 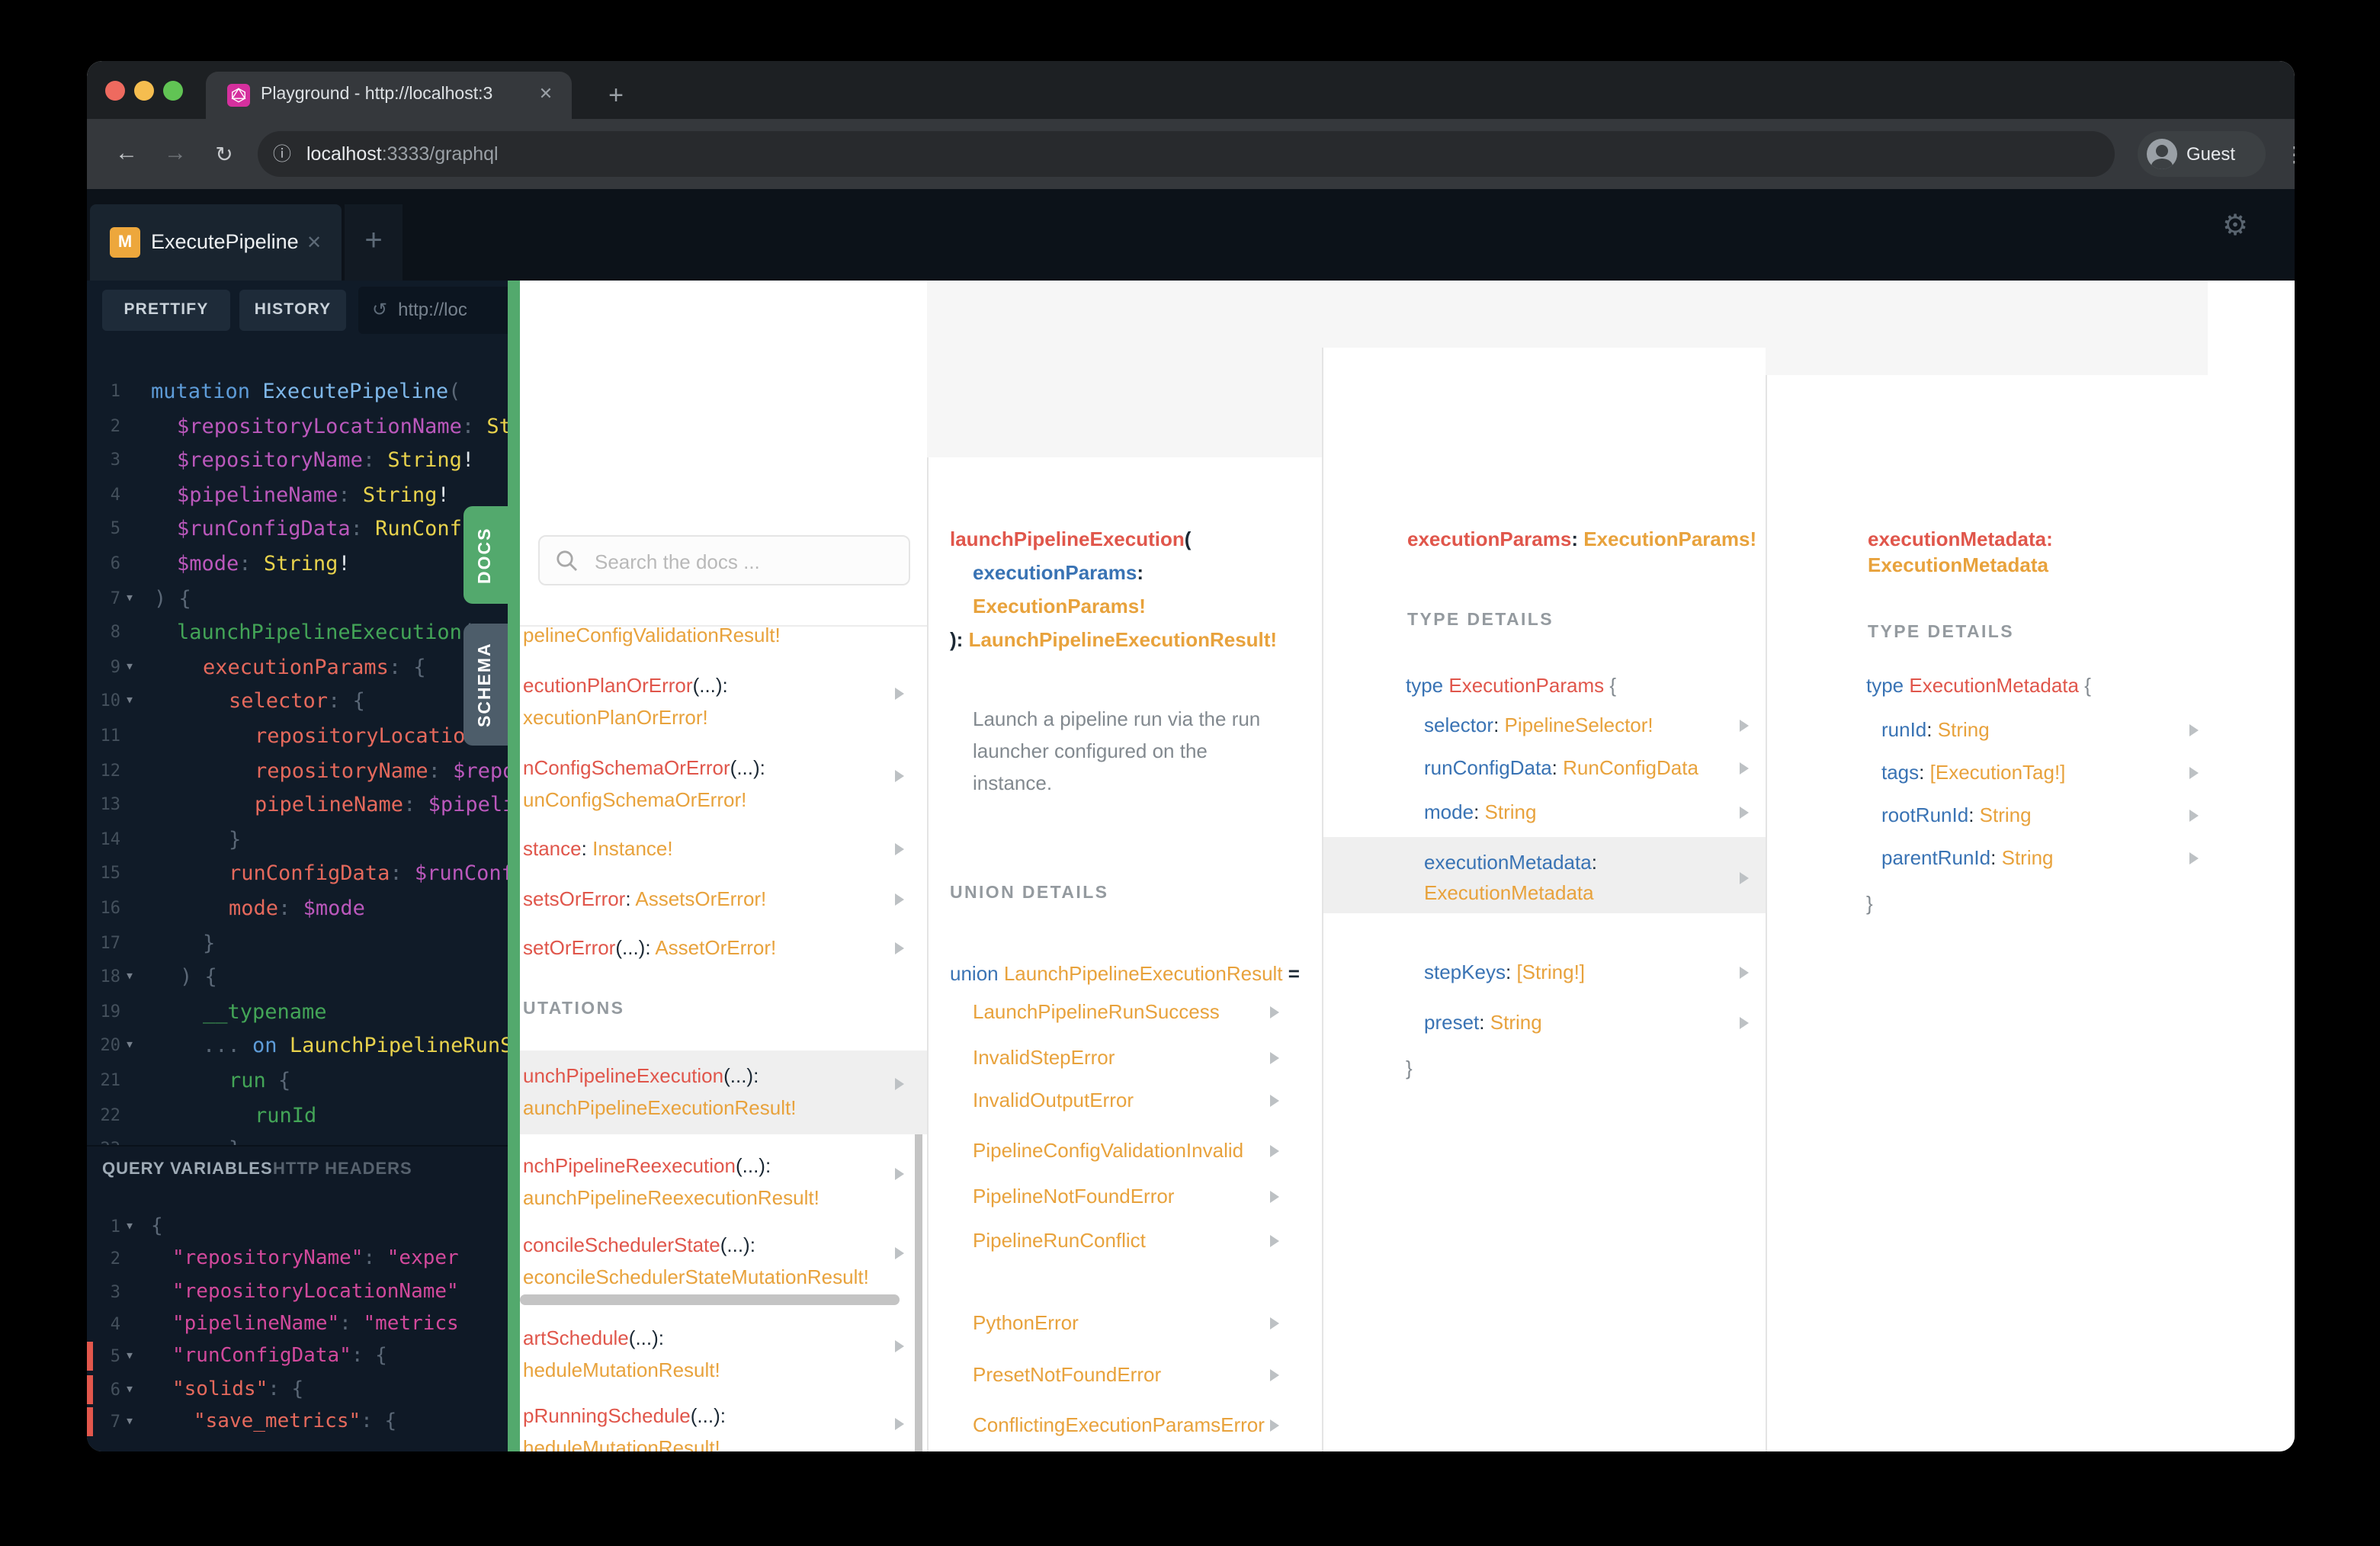 What do you see at coordinates (224, 154) in the screenshot?
I see `reload-icon: ↻` at bounding box center [224, 154].